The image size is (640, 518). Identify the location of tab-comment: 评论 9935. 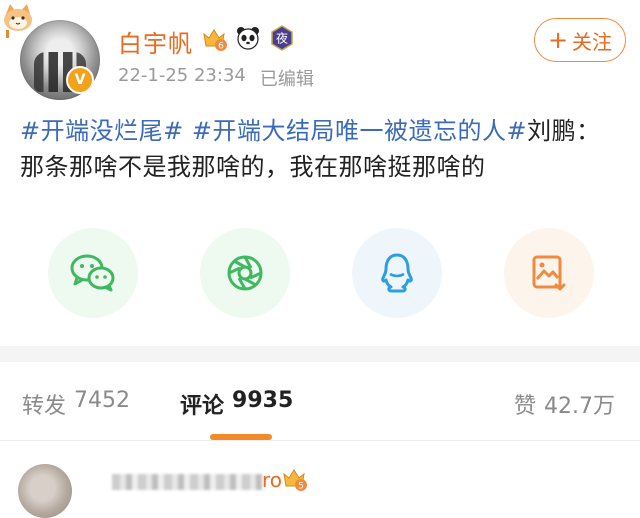
(236, 404).